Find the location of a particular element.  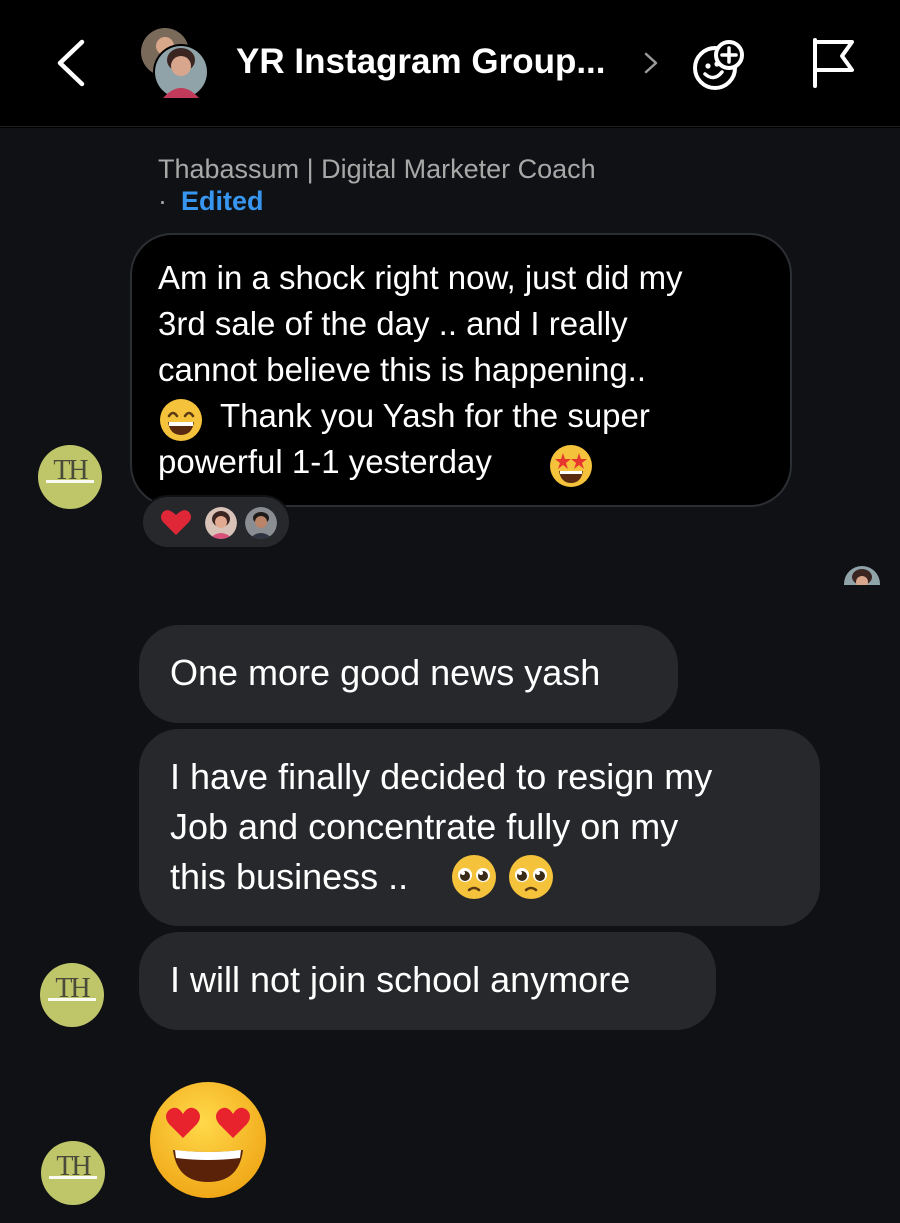

heart-eyes-emoji is located at coordinates (208, 1140).